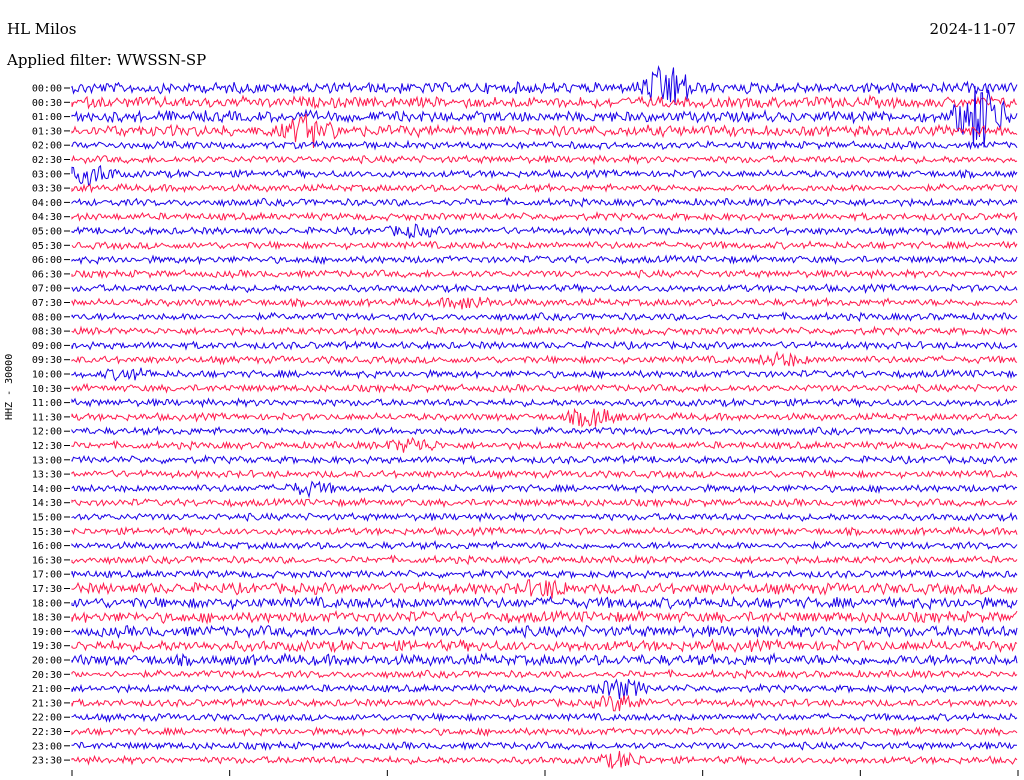 The image size is (1024, 780). What do you see at coordinates (47, 560) in the screenshot?
I see `time-tick-label: 16:30` at bounding box center [47, 560].